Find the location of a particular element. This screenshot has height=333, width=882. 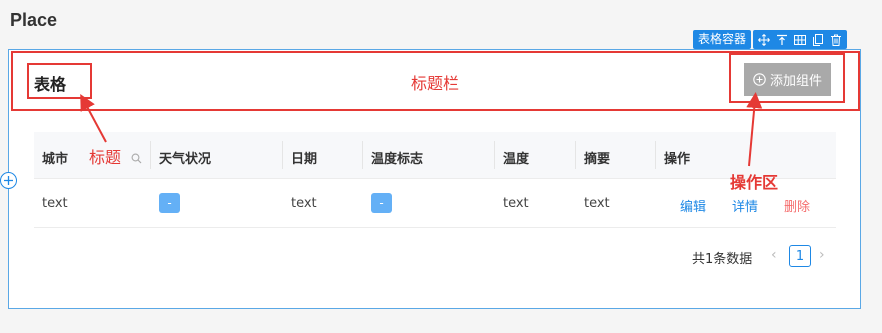

details-link: 详情 is located at coordinates (745, 205).